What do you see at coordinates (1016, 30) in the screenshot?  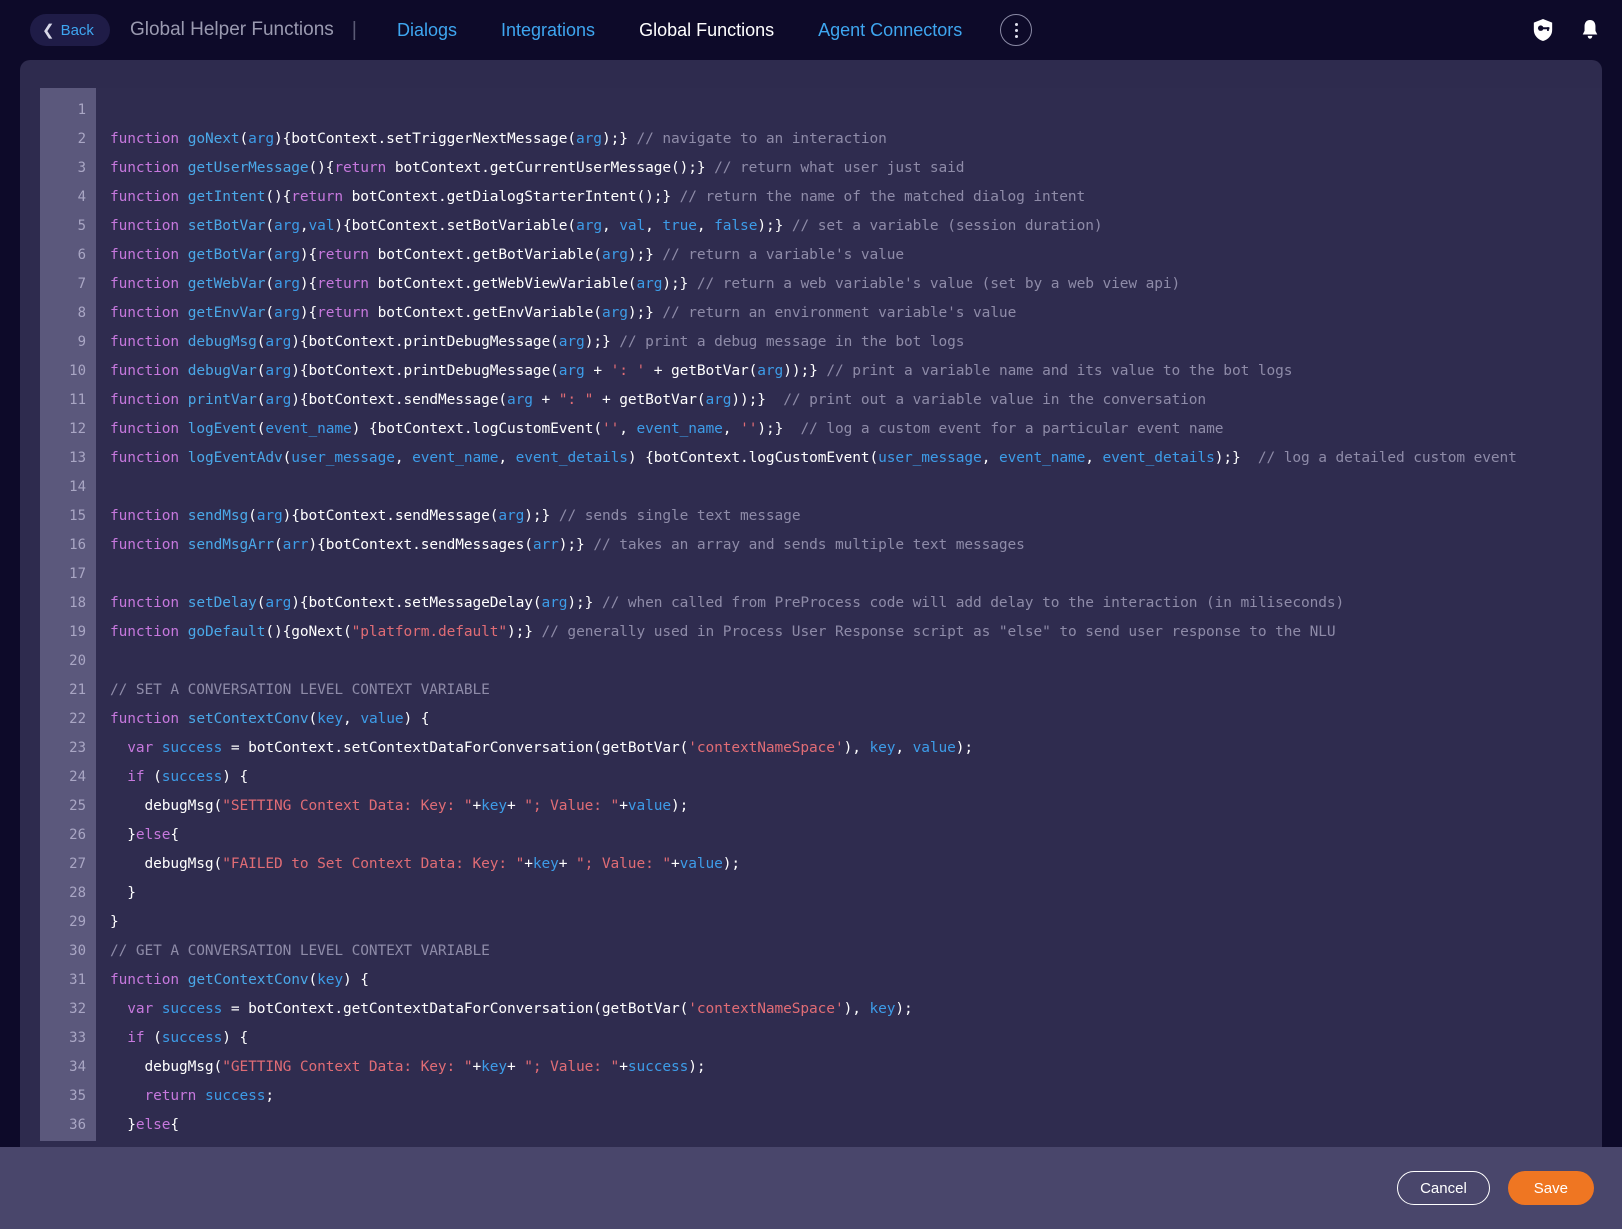 I see `kebab-menu-icon` at bounding box center [1016, 30].